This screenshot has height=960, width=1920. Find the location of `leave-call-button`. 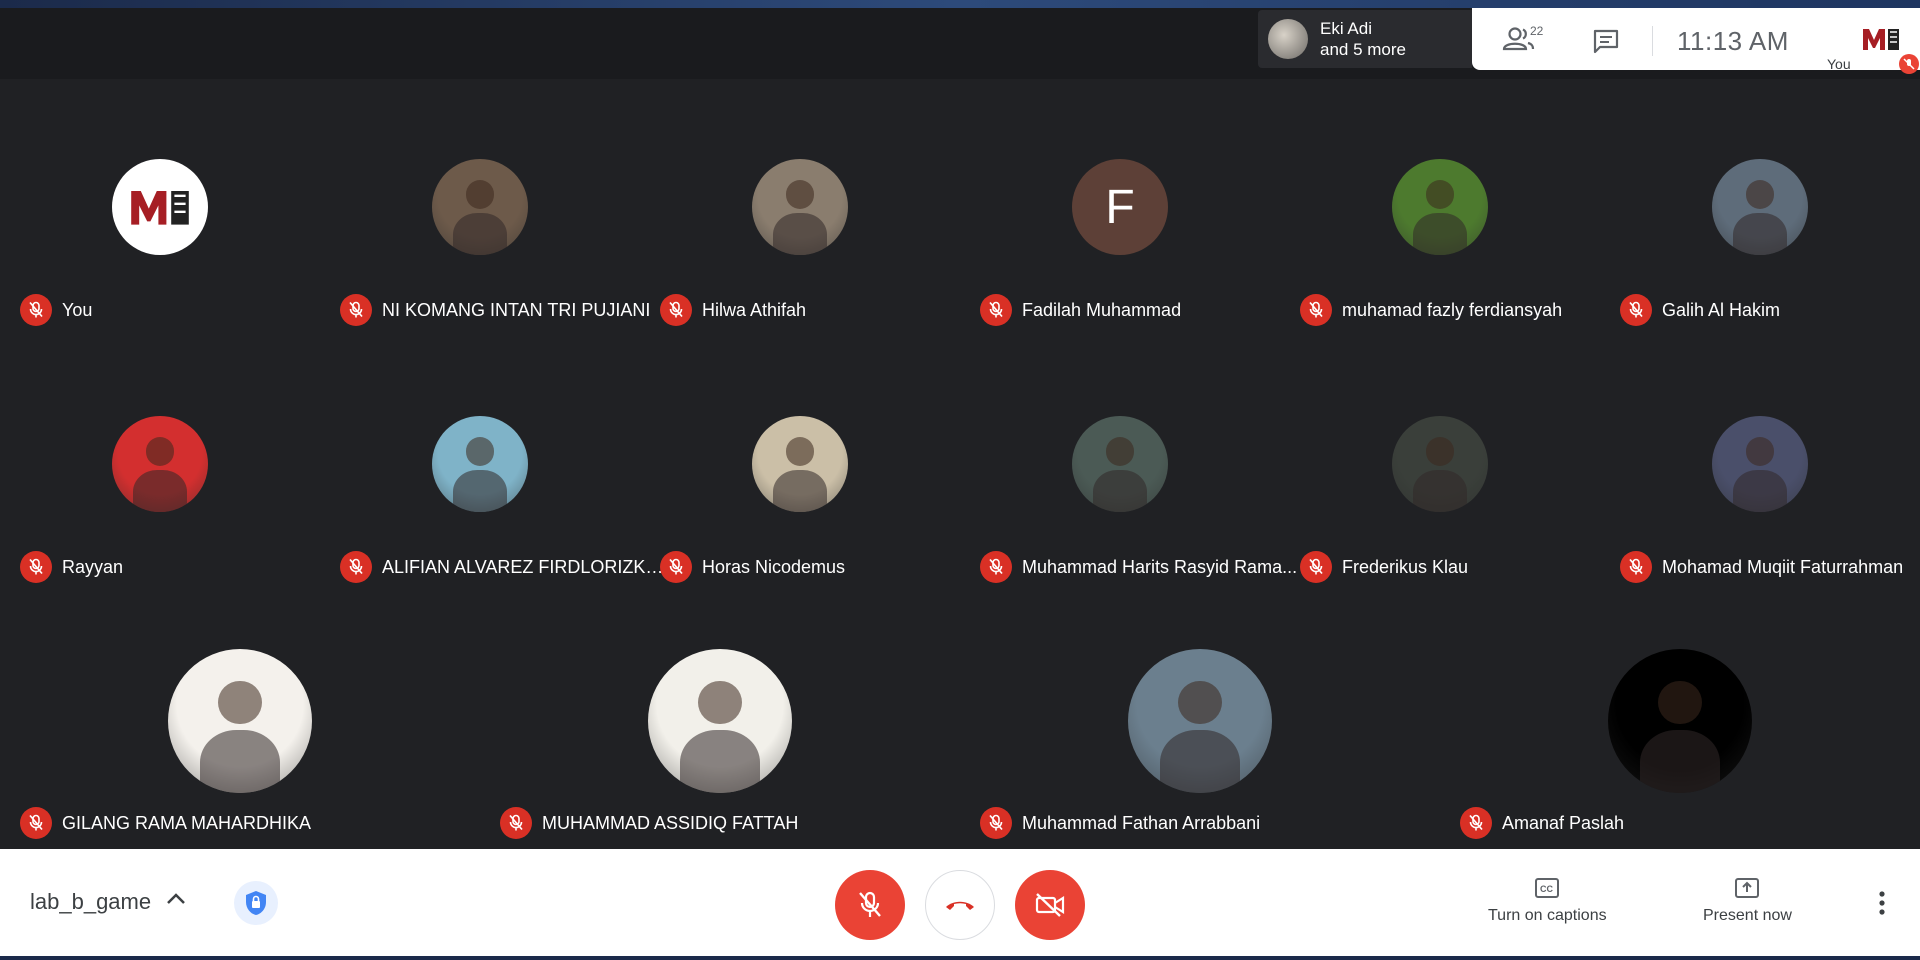

leave-call-button is located at coordinates (960, 905).